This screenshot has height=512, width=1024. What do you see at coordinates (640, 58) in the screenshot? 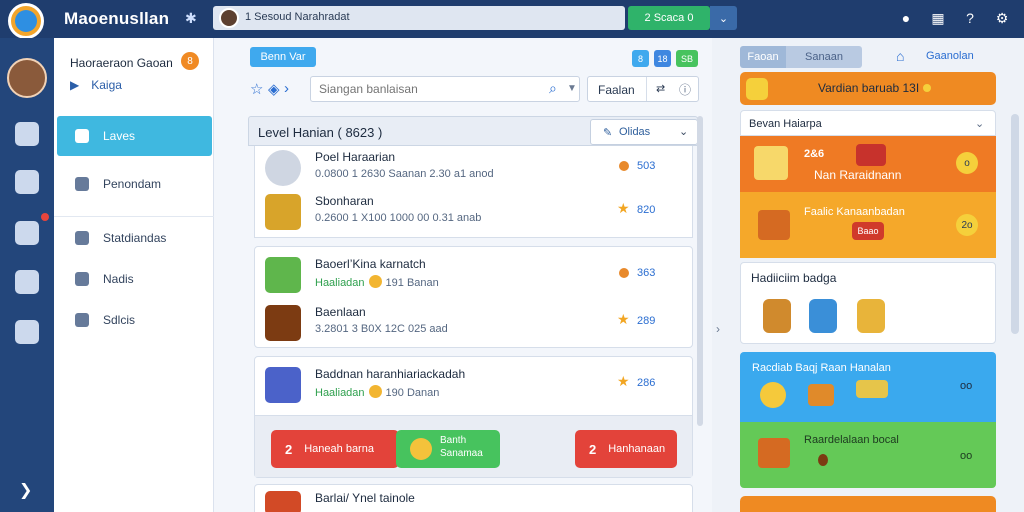
I see `toolbar-square-1: 8` at bounding box center [640, 58].